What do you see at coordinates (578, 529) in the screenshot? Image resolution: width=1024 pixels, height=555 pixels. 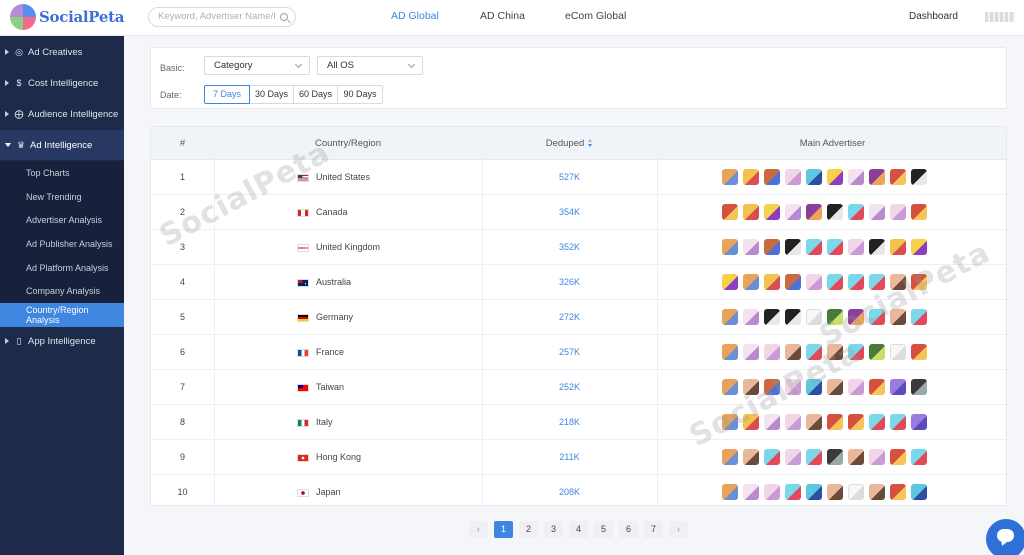 I see `page-4-button: 4` at bounding box center [578, 529].